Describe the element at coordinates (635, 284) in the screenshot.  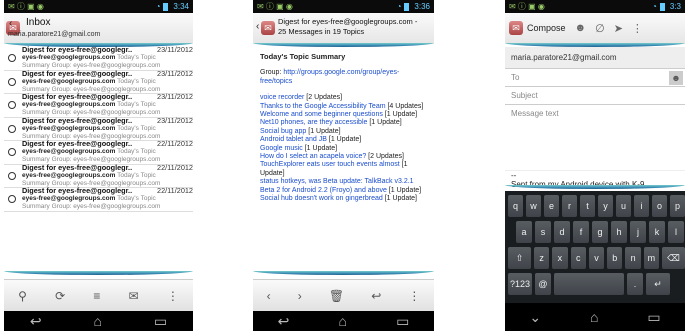
I see `key-row4-3: .` at that location.